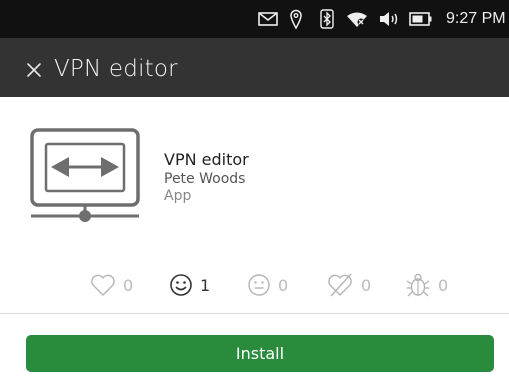  Describe the element at coordinates (103, 285) in the screenshot. I see `heart-icon` at that location.